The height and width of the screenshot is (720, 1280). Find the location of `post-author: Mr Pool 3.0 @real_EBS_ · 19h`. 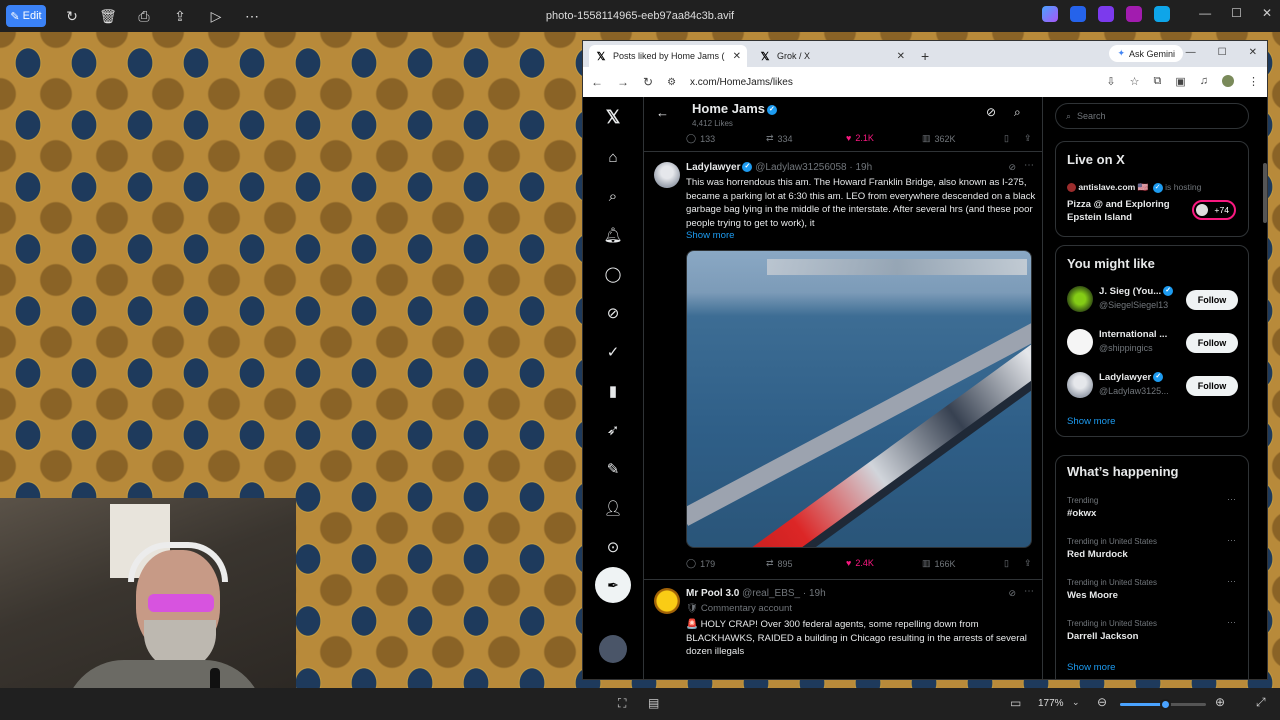

post-author: Mr Pool 3.0 @real_EBS_ · 19h is located at coordinates (756, 593).